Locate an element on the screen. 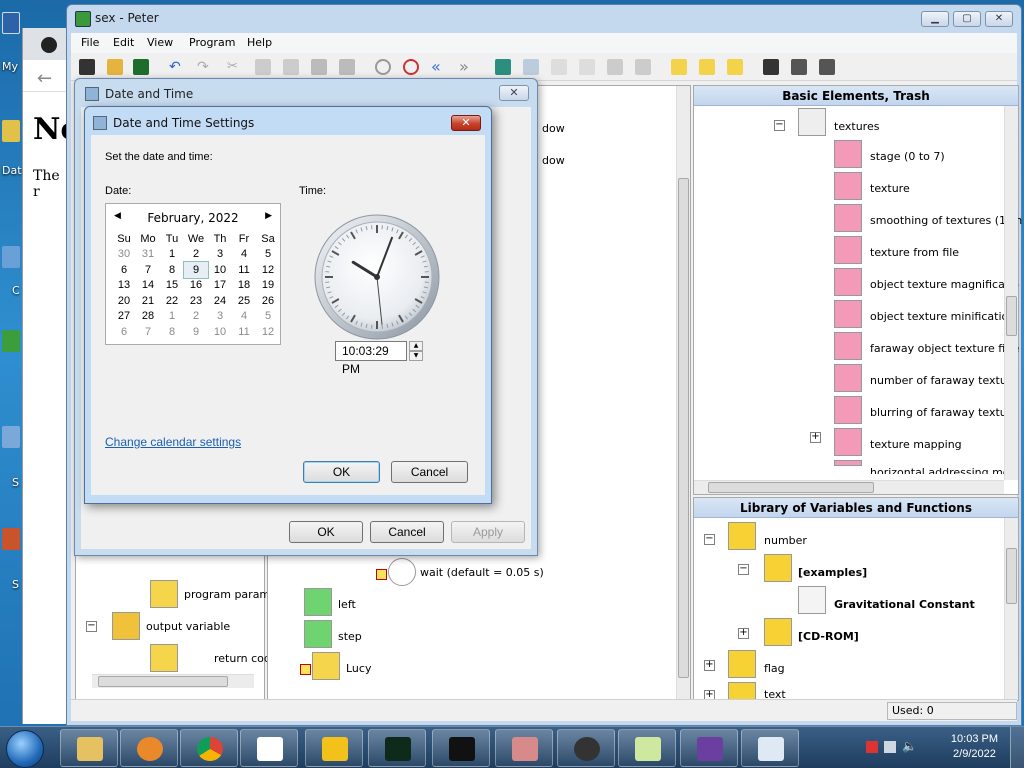  library-vscroll is located at coordinates (1011, 609).